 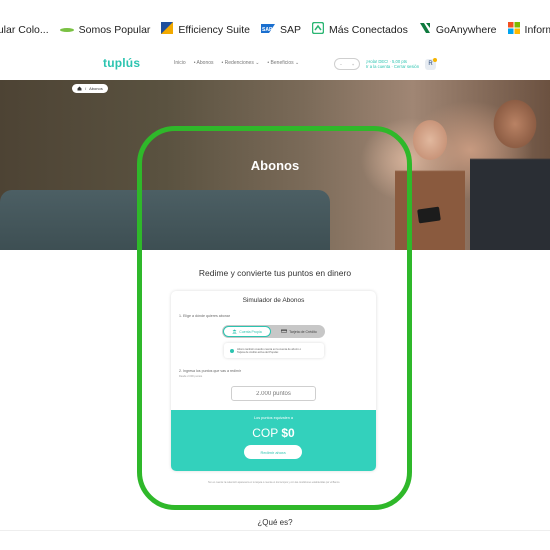 What do you see at coordinates (283, 63) in the screenshot?
I see `nav-item-beneficios: • Beneficios ⌄` at bounding box center [283, 63].